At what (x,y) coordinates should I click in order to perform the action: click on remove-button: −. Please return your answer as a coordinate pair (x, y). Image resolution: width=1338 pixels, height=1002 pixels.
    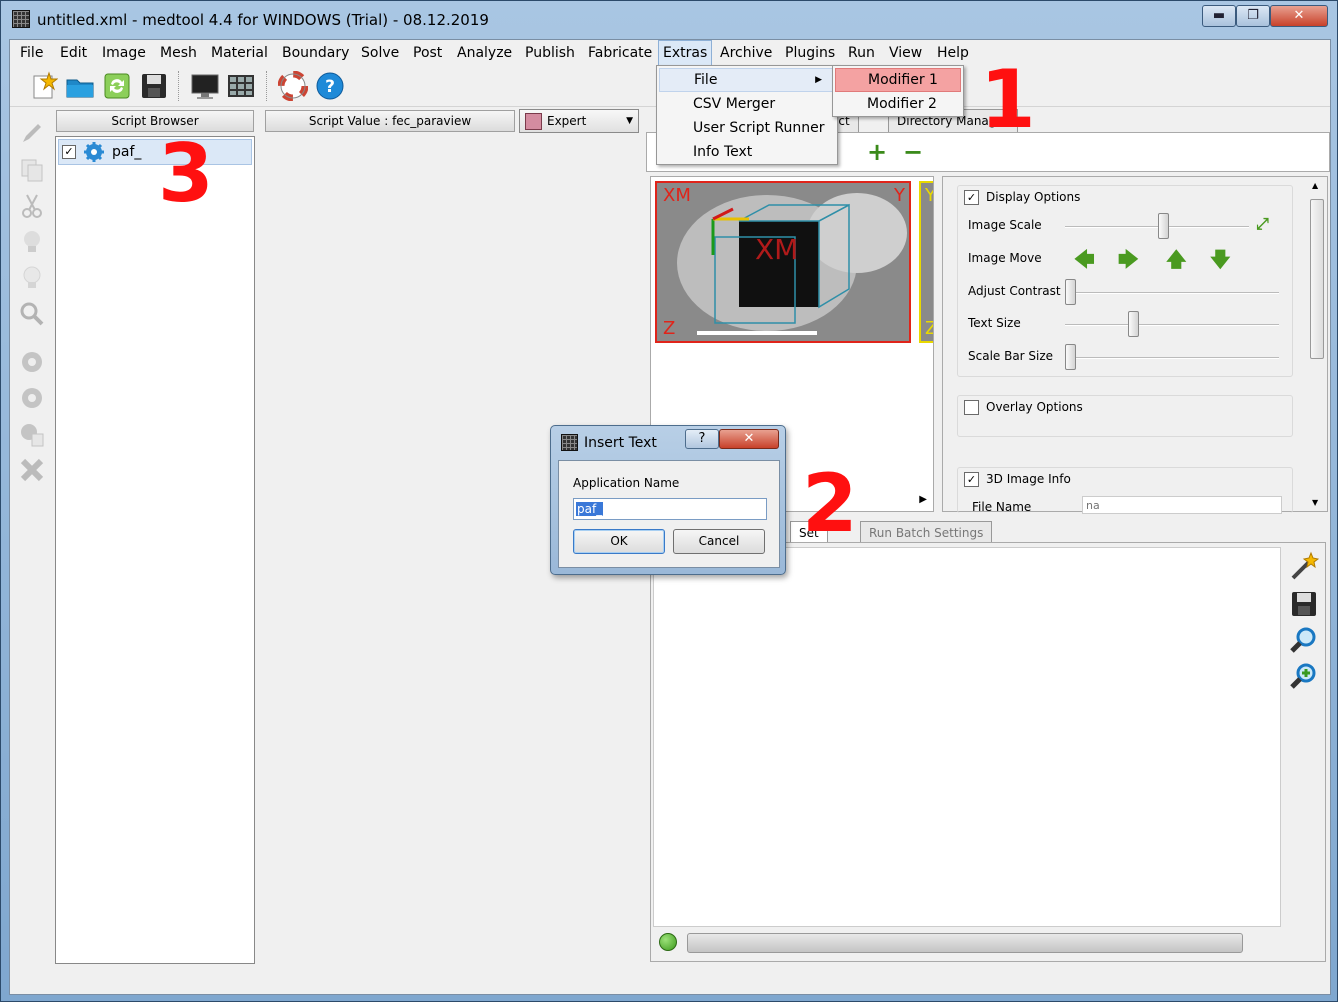
    Looking at the image, I should click on (913, 152).